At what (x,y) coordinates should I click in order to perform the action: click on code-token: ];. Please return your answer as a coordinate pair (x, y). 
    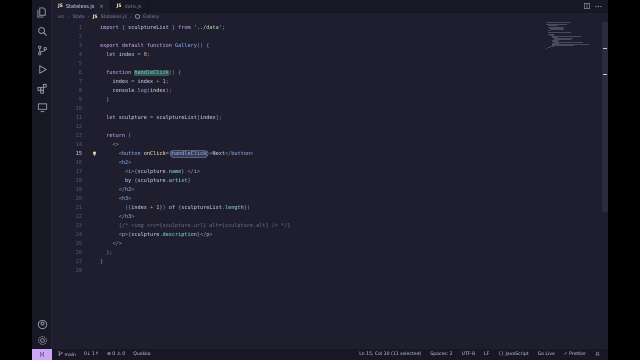
    Looking at the image, I should click on (218, 117).